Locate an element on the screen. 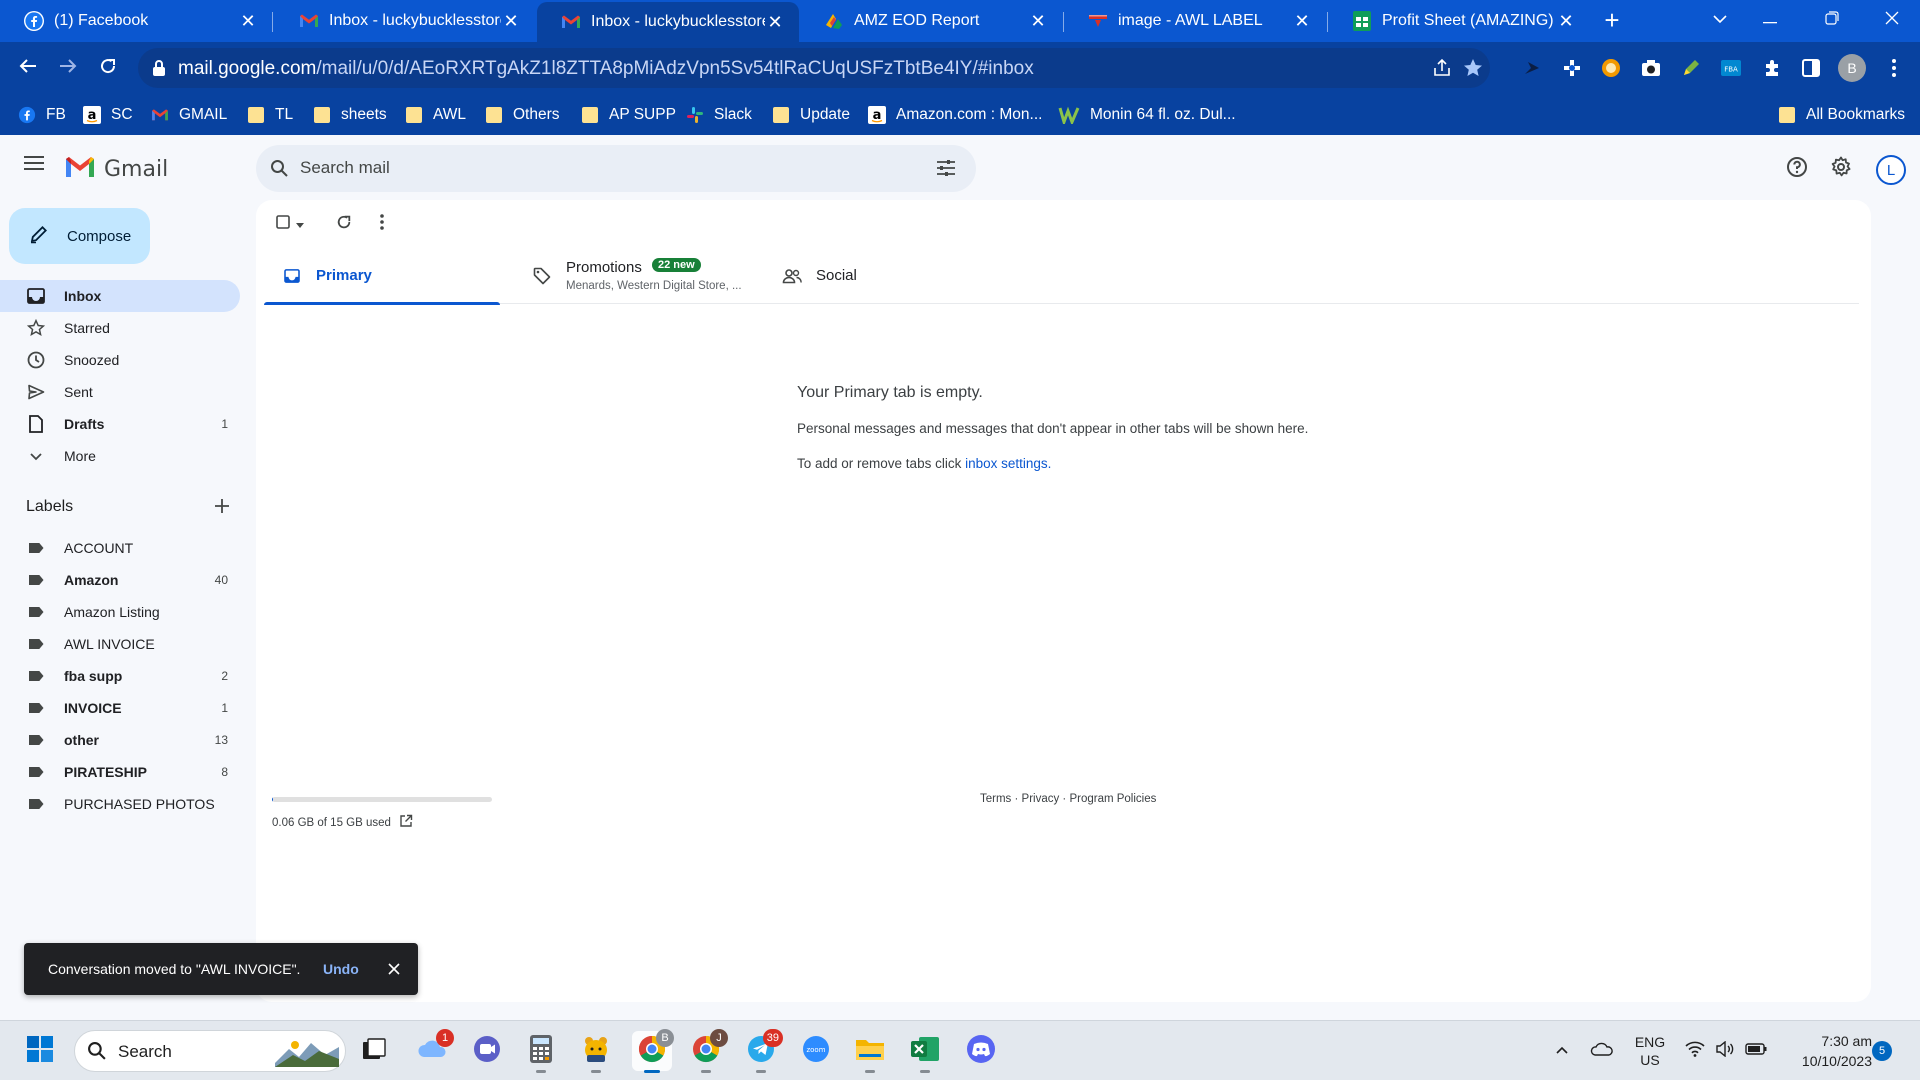 The width and height of the screenshot is (1920, 1080). side-panel-icon is located at coordinates (1811, 68).